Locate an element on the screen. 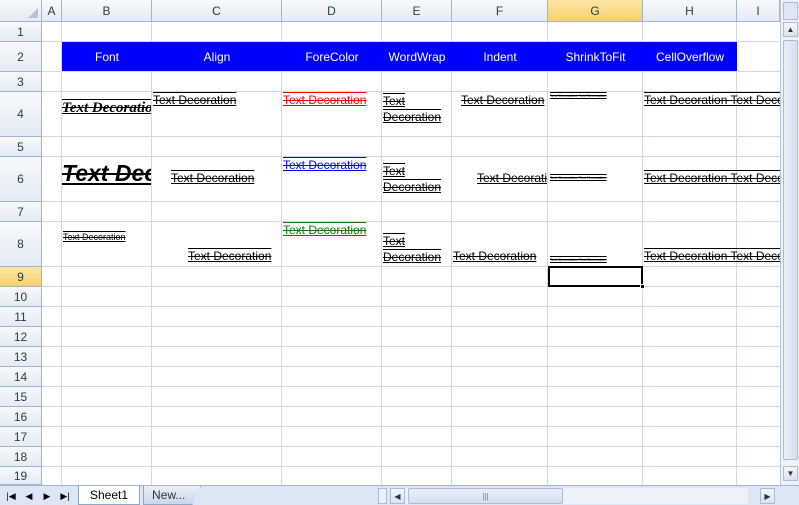  cell-e8-line2: Decoration is located at coordinates (412, 257).